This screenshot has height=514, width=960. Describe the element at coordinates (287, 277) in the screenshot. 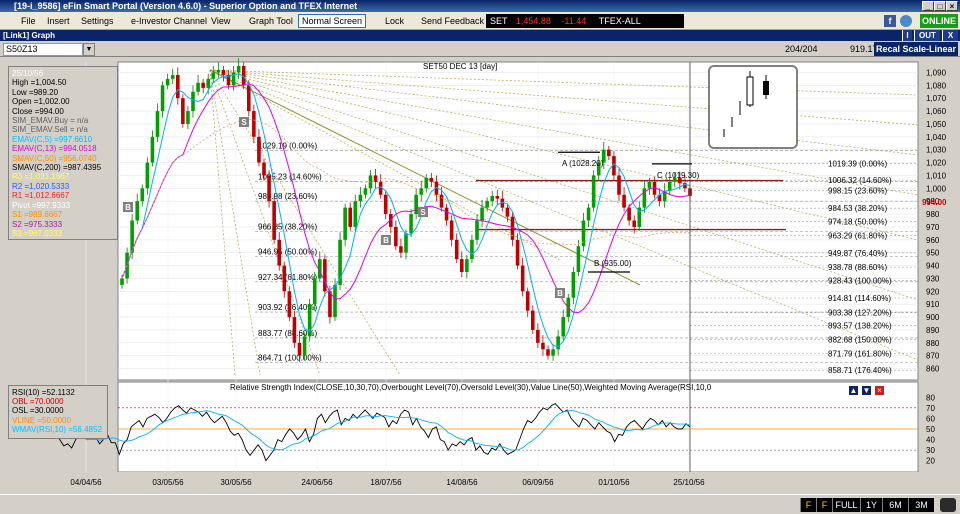

I see `fib-level-label: 927.34 (61.80%)` at that location.